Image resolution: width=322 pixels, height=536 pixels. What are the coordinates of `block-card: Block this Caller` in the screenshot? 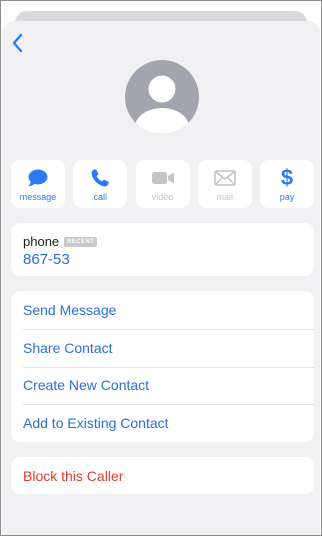 It's located at (162, 475).